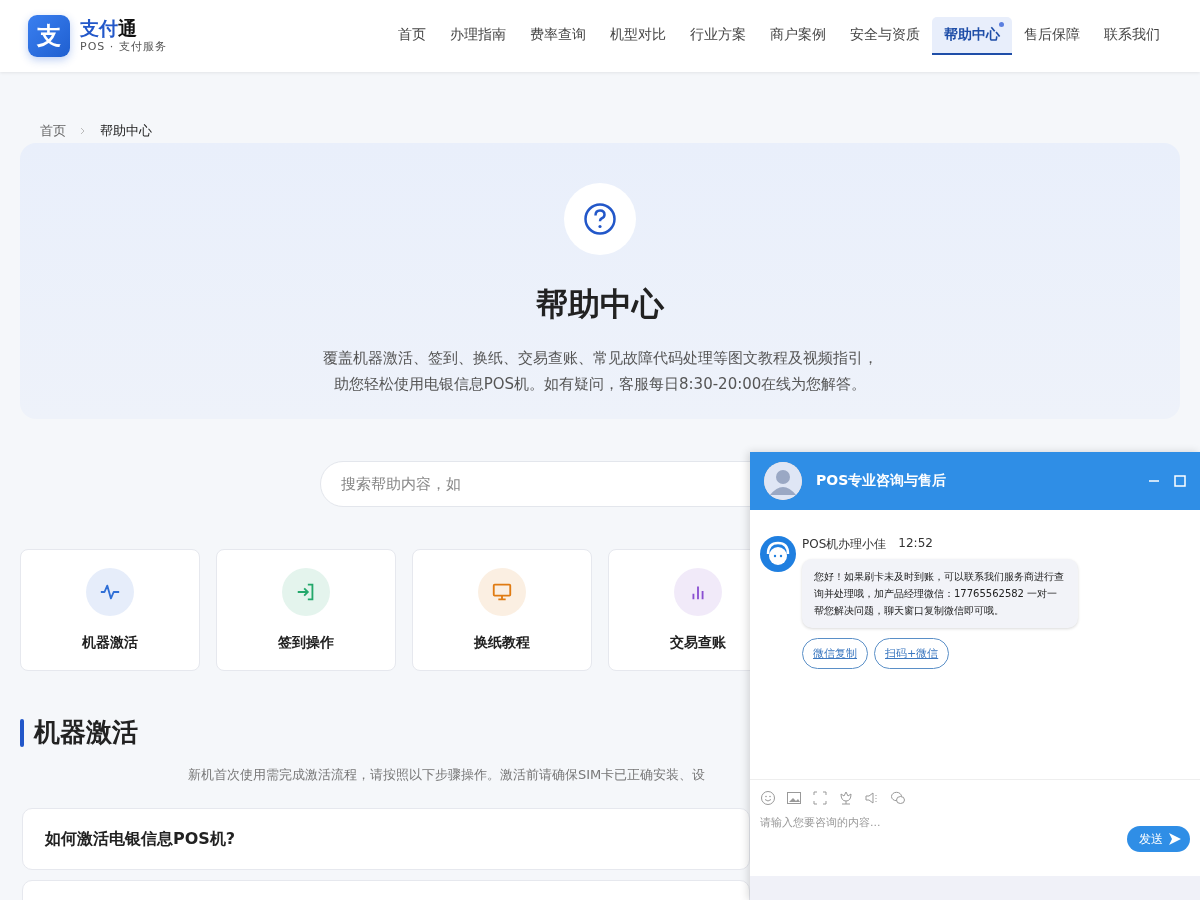  Describe the element at coordinates (140, 839) in the screenshot. I see `faq-question: 如何激活电银信息POS机?` at that location.